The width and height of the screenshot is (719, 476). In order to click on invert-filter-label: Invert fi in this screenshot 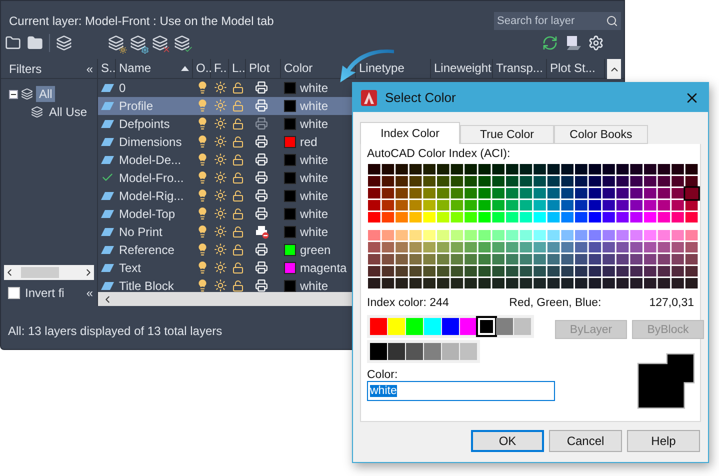, I will do `click(44, 293)`.